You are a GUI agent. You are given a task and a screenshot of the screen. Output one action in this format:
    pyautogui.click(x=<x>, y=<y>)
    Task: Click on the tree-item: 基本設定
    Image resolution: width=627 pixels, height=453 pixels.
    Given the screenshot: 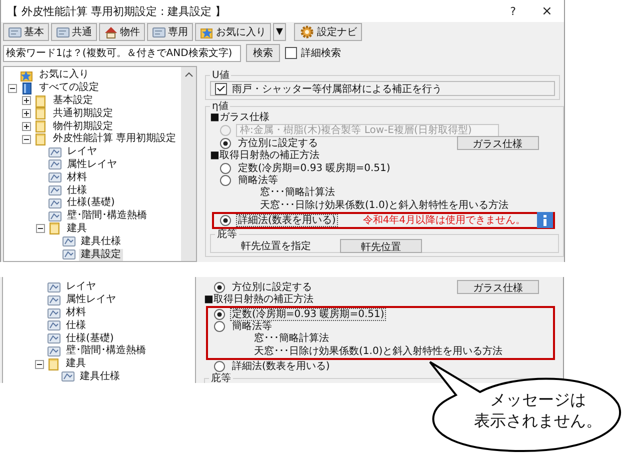 What is the action you would take?
    pyautogui.click(x=73, y=100)
    